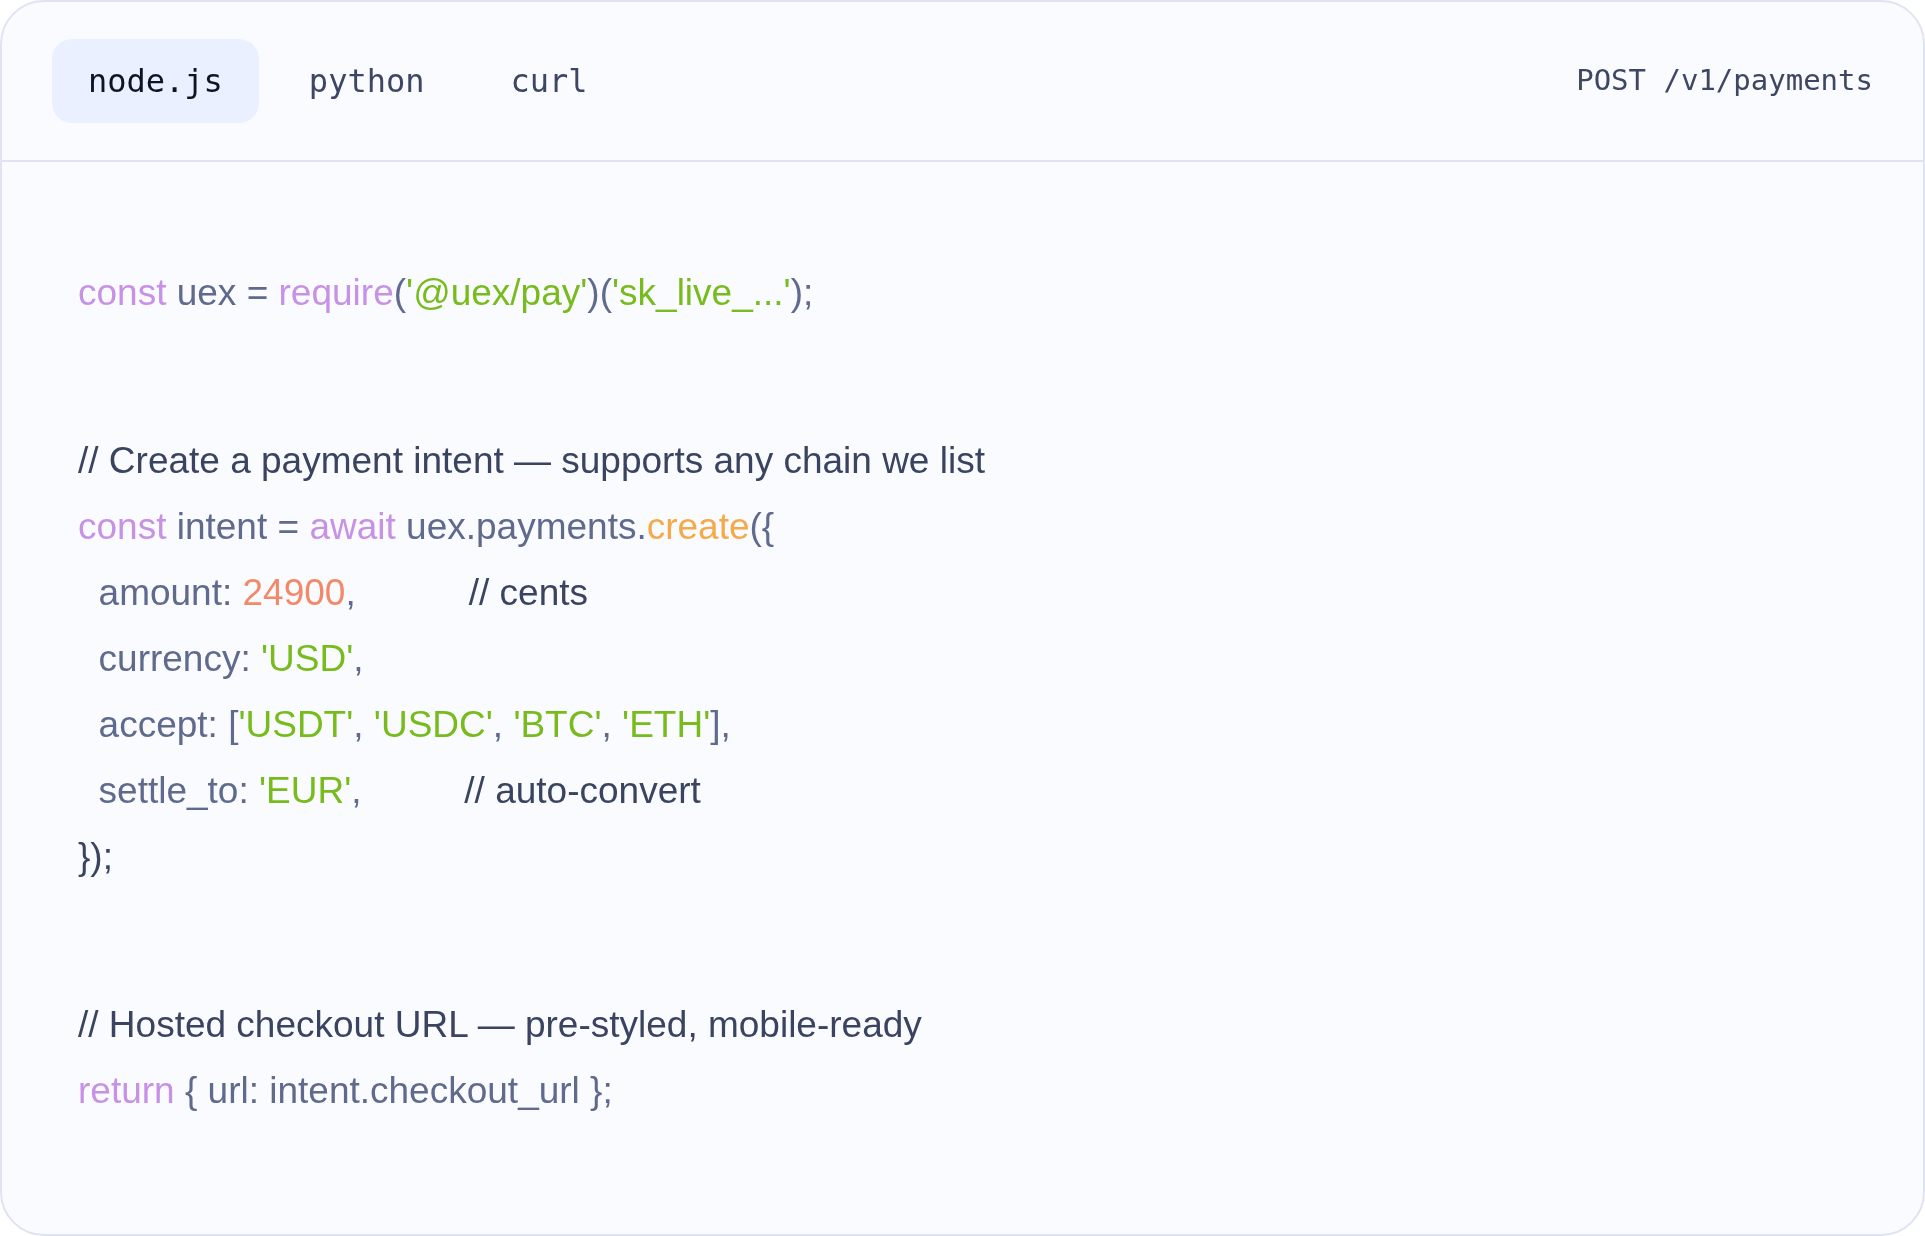  I want to click on code-line: settle_to: 'EUR', // auto-convert, so click(399, 791).